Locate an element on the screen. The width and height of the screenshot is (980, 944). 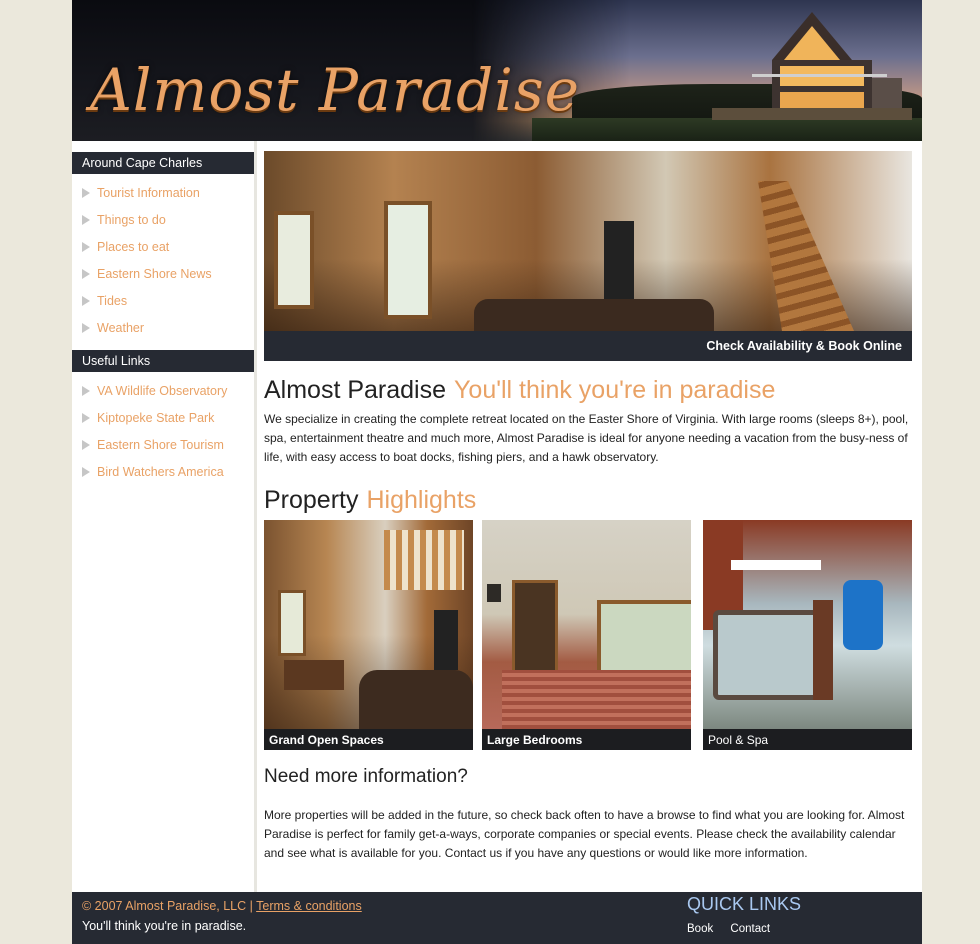
pool-spa-photo is located at coordinates (807, 624).